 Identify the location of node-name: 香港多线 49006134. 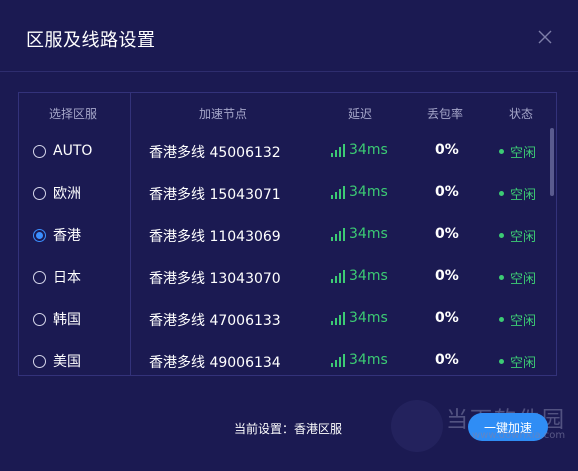
(215, 363).